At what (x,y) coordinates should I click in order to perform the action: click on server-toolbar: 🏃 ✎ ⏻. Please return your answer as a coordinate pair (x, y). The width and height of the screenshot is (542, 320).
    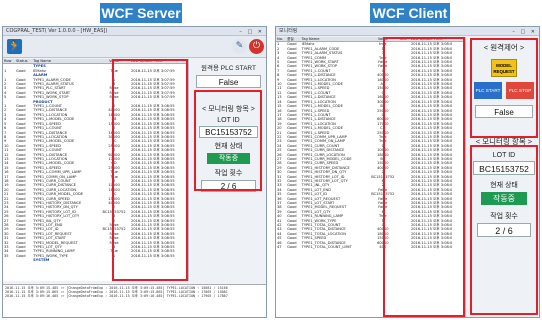
    Looking at the image, I should click on (134, 47).